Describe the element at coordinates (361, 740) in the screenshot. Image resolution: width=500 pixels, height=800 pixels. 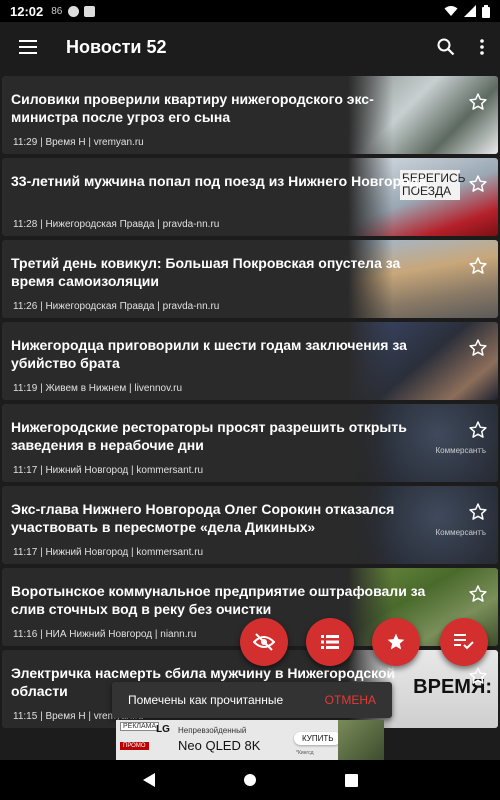
I see `ad-image` at that location.